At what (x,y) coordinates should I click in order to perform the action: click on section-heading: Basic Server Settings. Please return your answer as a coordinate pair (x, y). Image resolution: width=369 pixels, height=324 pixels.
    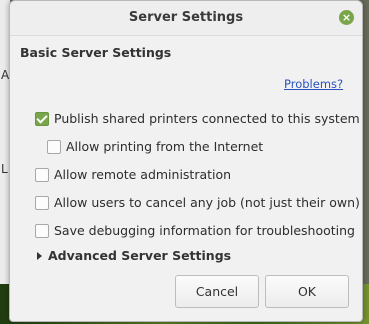
    Looking at the image, I should click on (96, 52).